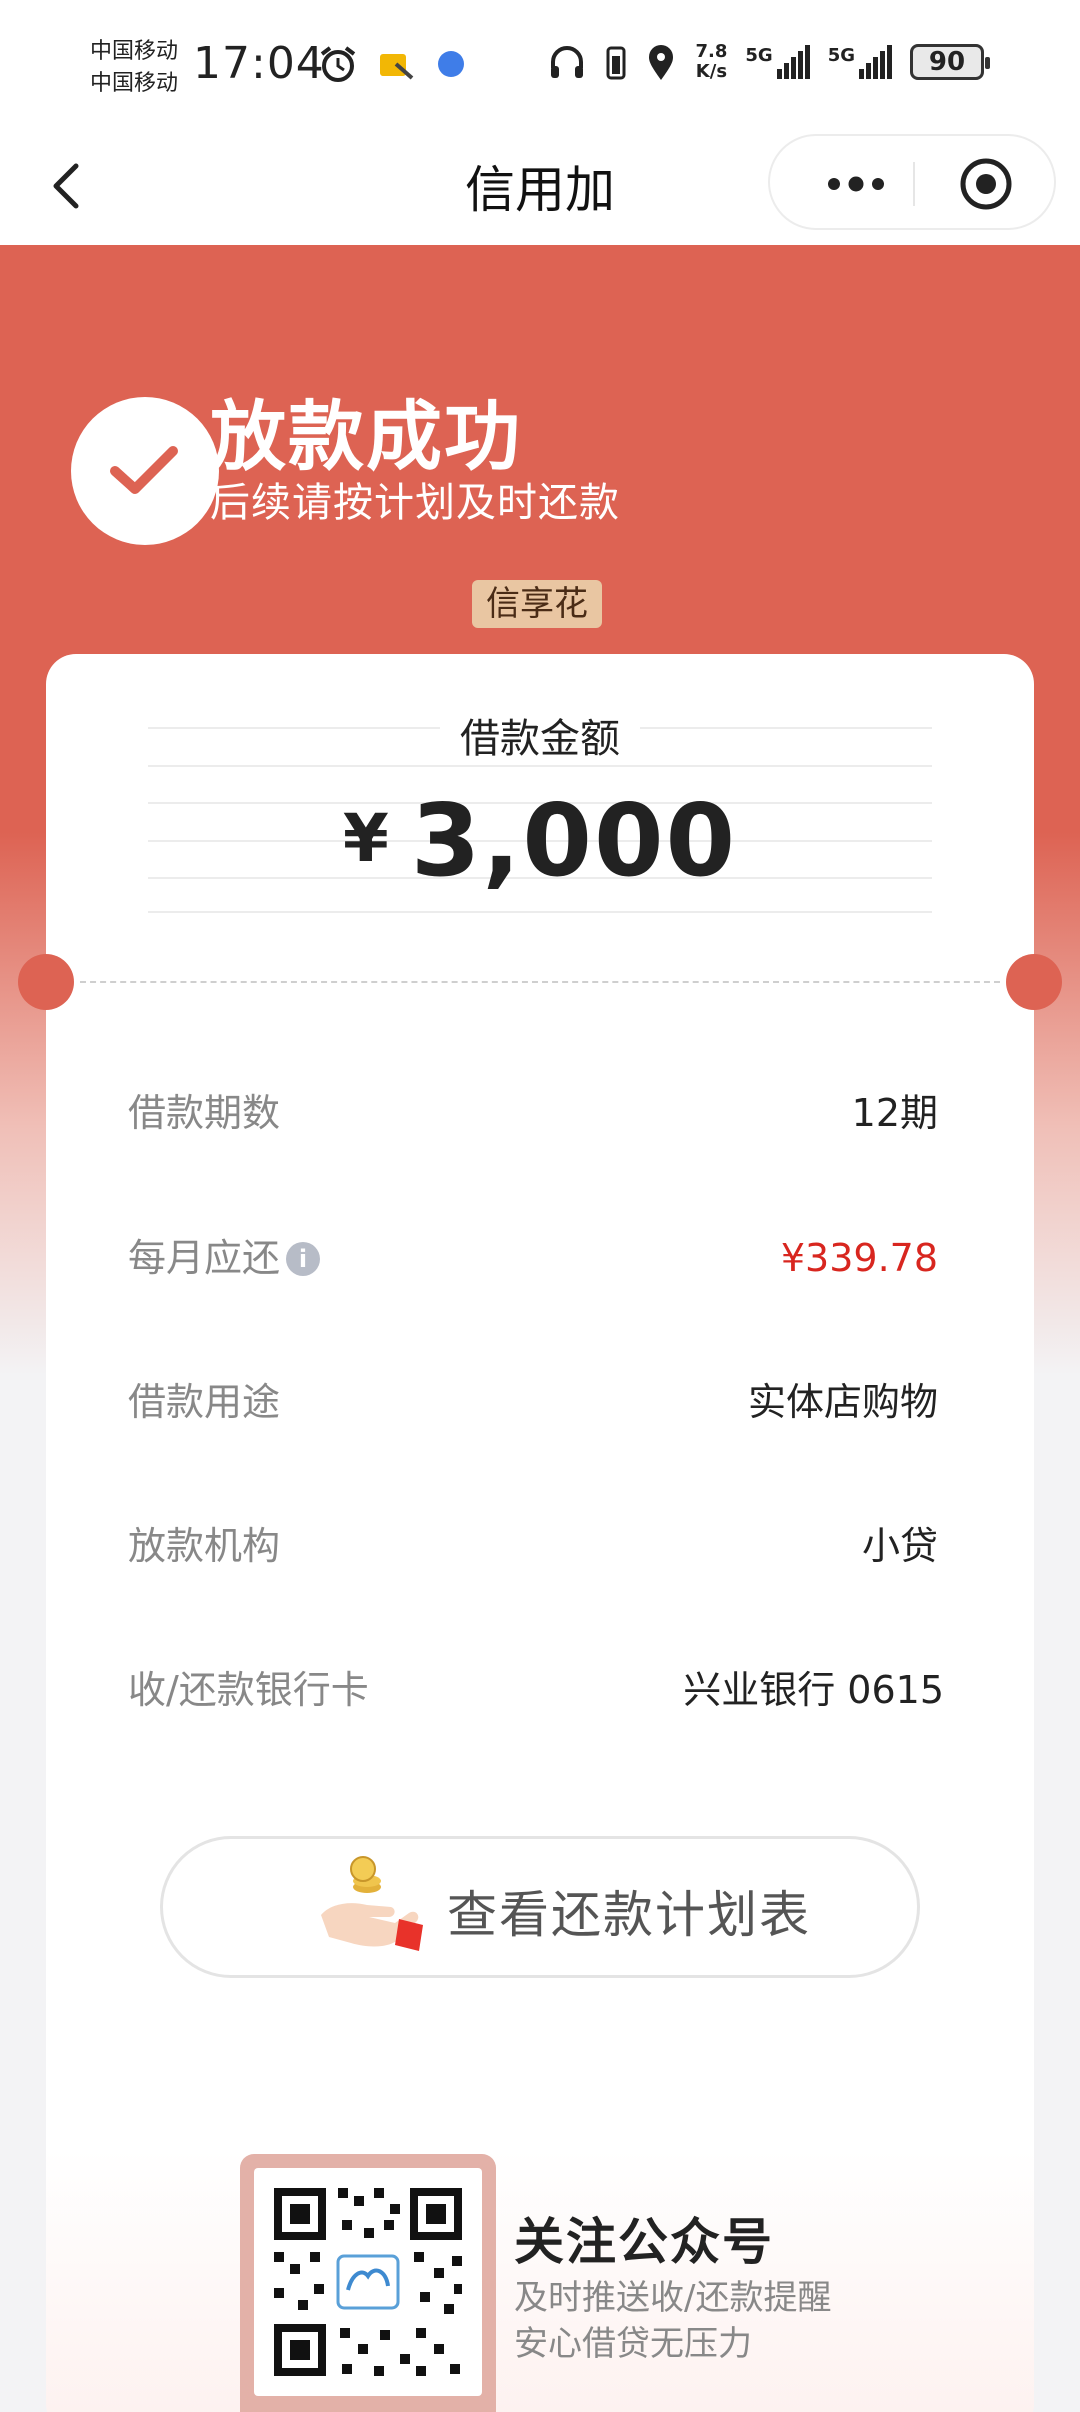  Describe the element at coordinates (259, 63) in the screenshot. I see `clock: 17:04` at that location.